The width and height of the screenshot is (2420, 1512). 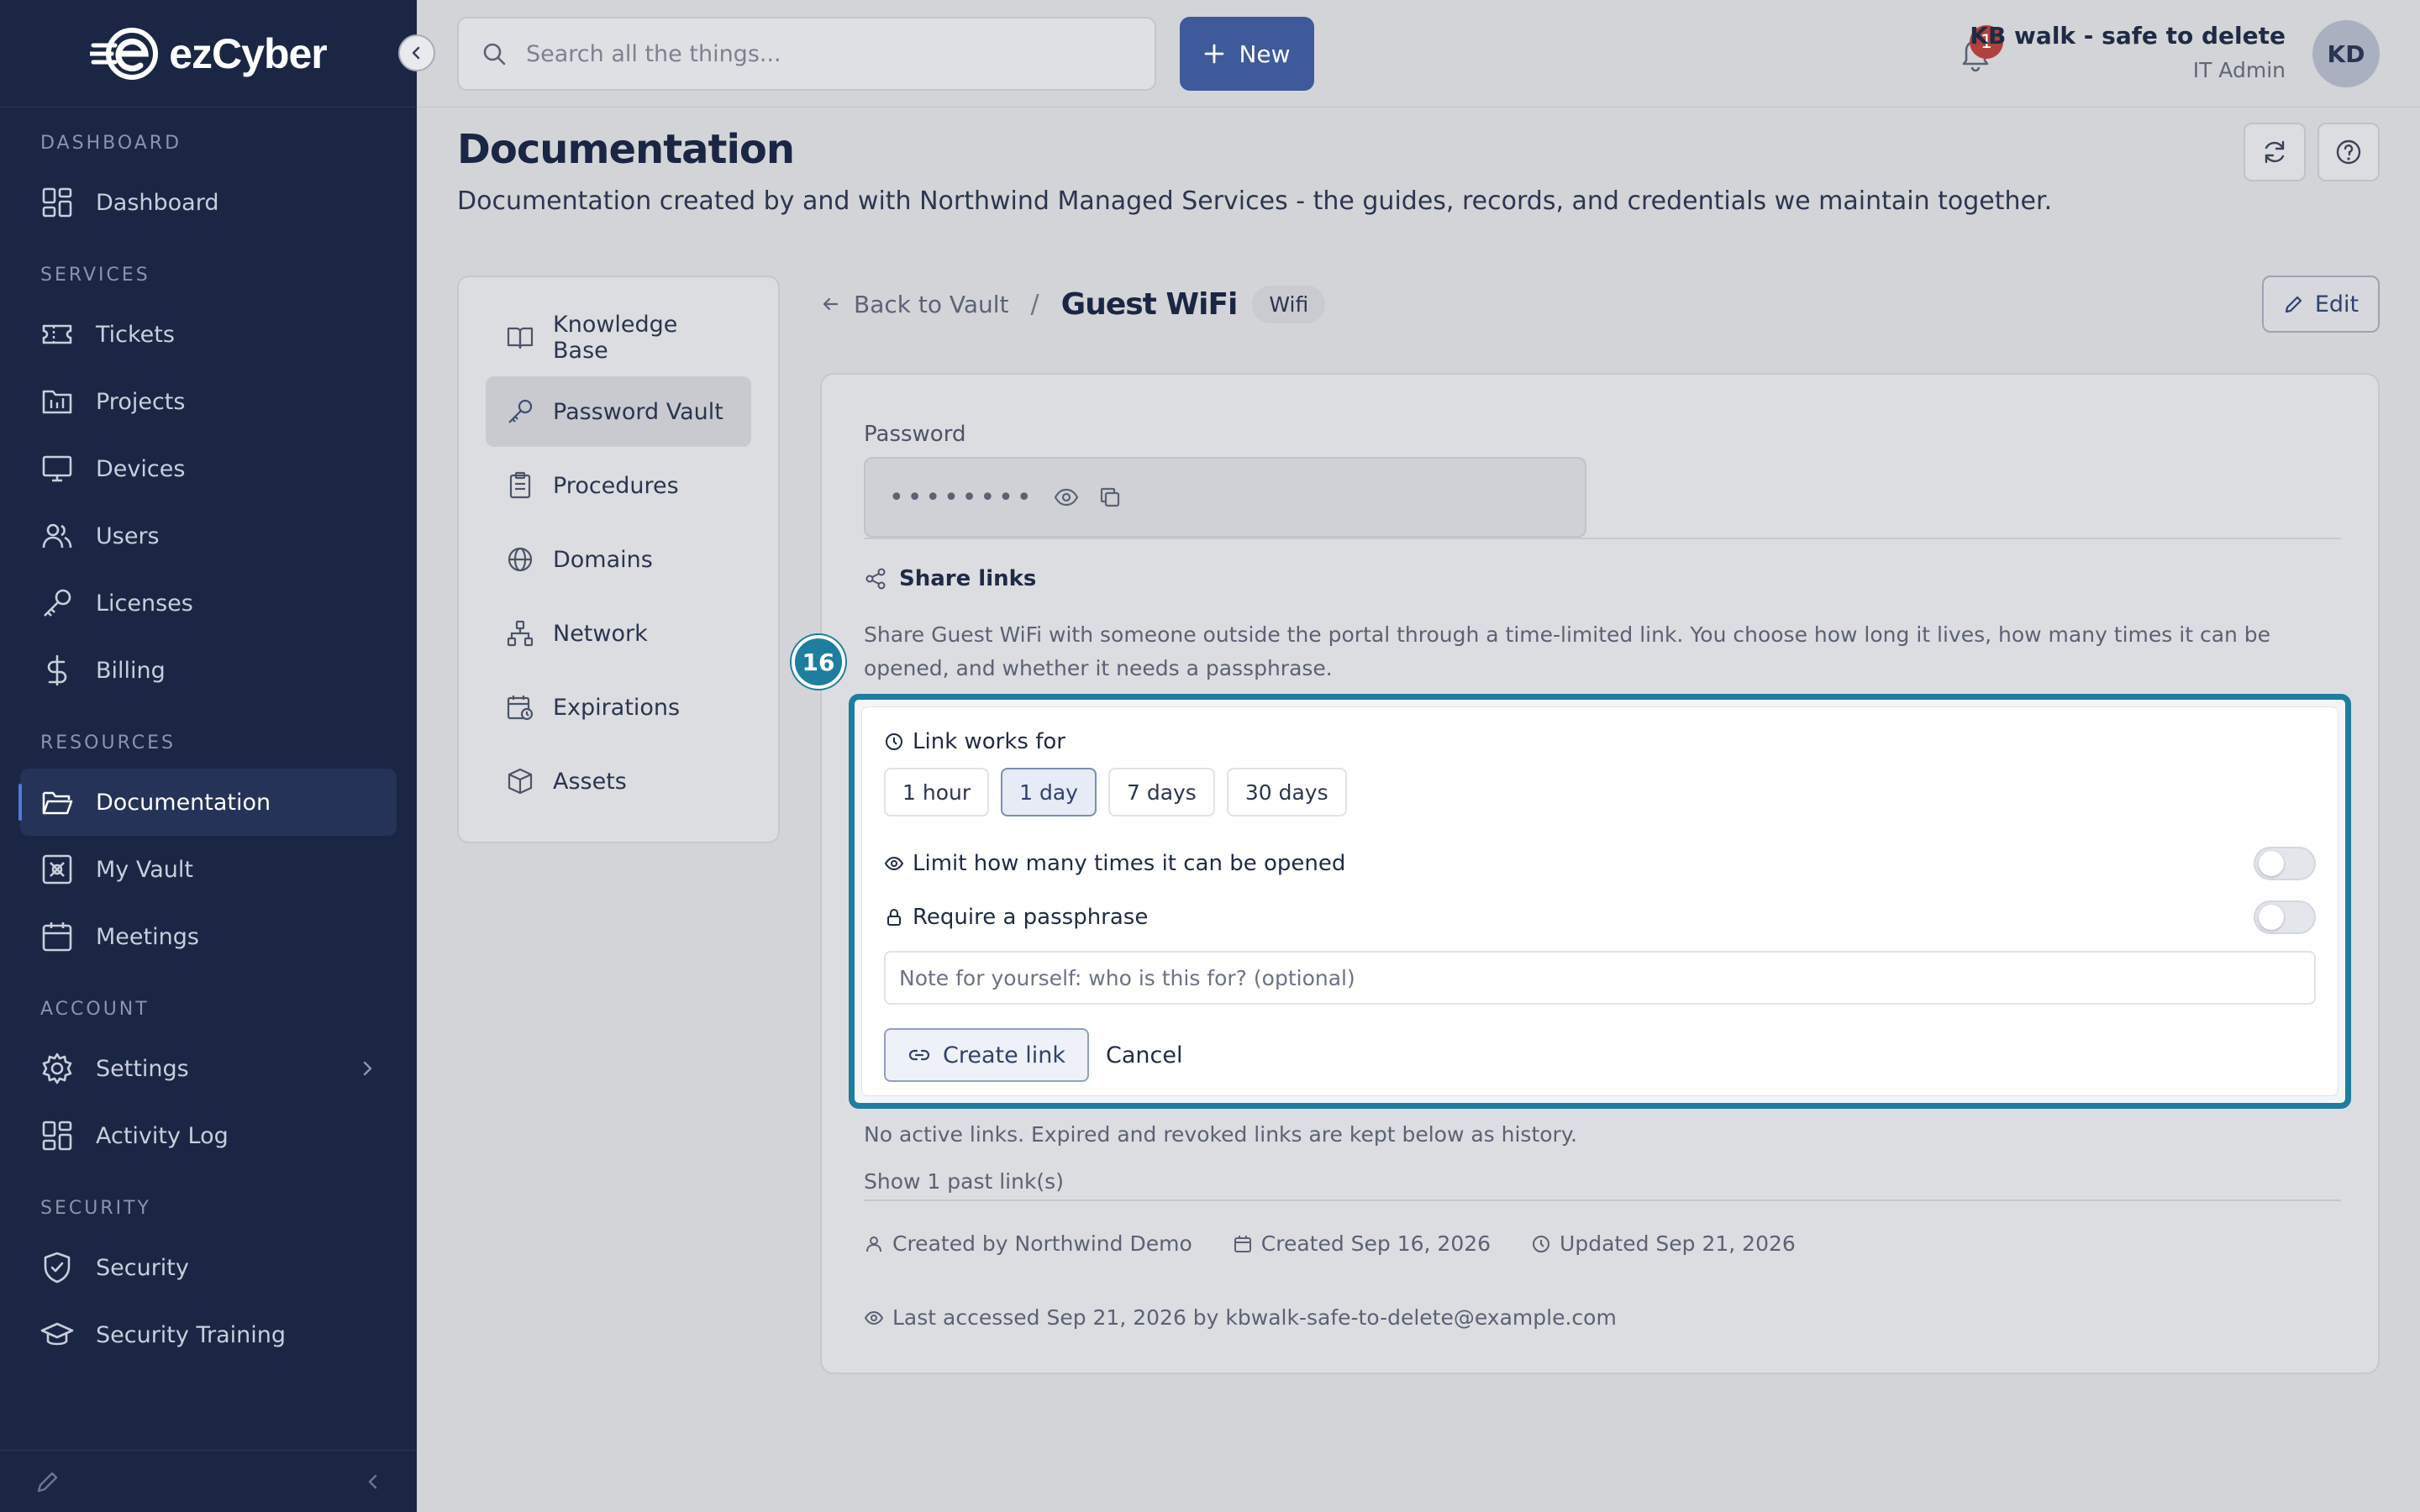 I want to click on sidebar-item-billing: Billing, so click(x=208, y=670).